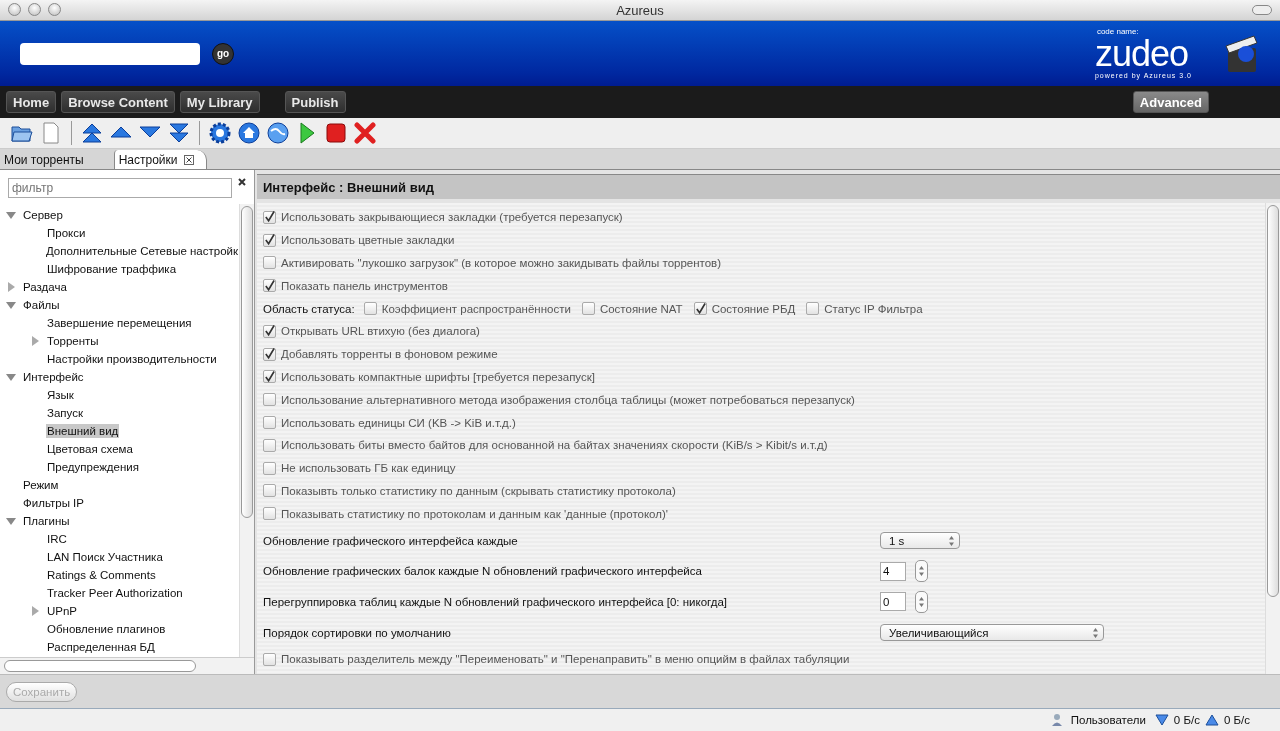 Image resolution: width=1280 pixels, height=731 pixels. Describe the element at coordinates (478, 490) in the screenshot. I see `option-label: Показывть только статистику по данным (скрывать статистику протокола)` at that location.